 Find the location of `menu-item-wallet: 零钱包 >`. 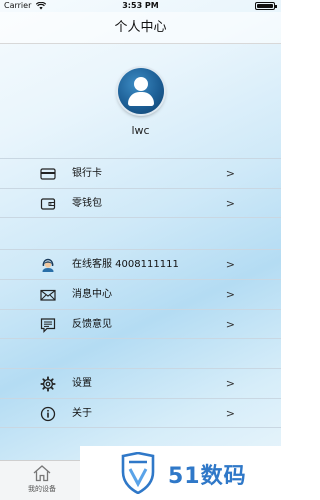

menu-item-wallet: 零钱包 > is located at coordinates (140, 203).